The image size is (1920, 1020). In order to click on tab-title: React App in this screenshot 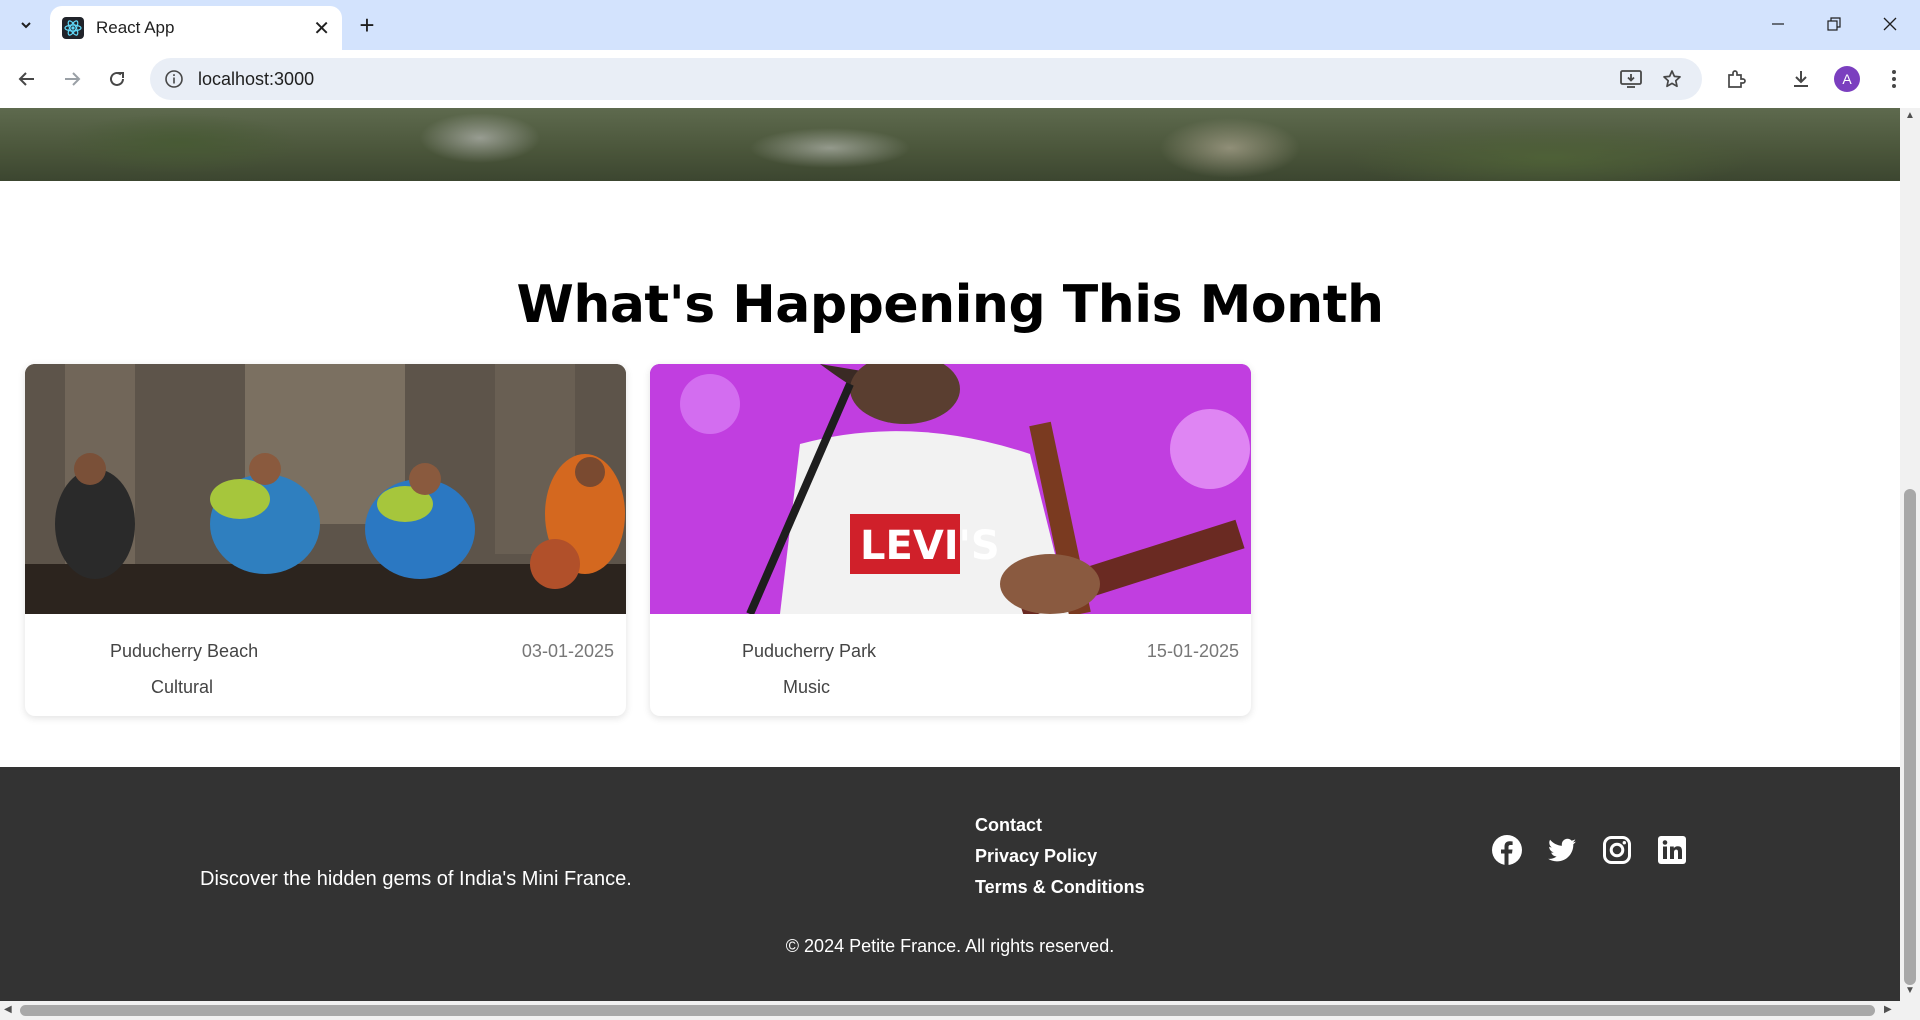, I will do `click(135, 27)`.